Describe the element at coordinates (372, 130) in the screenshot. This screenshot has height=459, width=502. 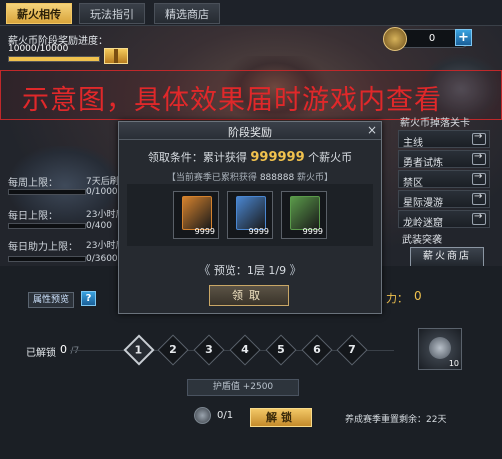
I see `close-icon: ×` at that location.